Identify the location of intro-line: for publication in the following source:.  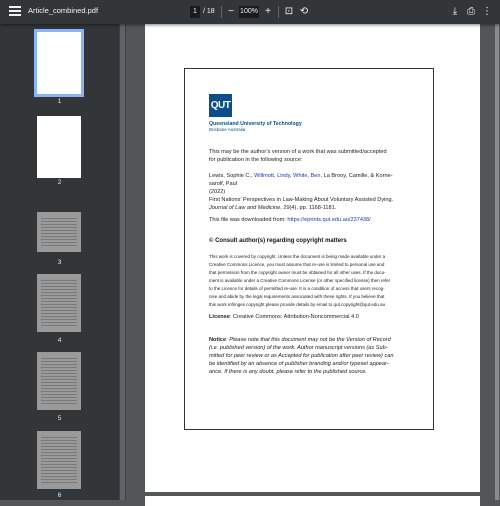
(256, 160).